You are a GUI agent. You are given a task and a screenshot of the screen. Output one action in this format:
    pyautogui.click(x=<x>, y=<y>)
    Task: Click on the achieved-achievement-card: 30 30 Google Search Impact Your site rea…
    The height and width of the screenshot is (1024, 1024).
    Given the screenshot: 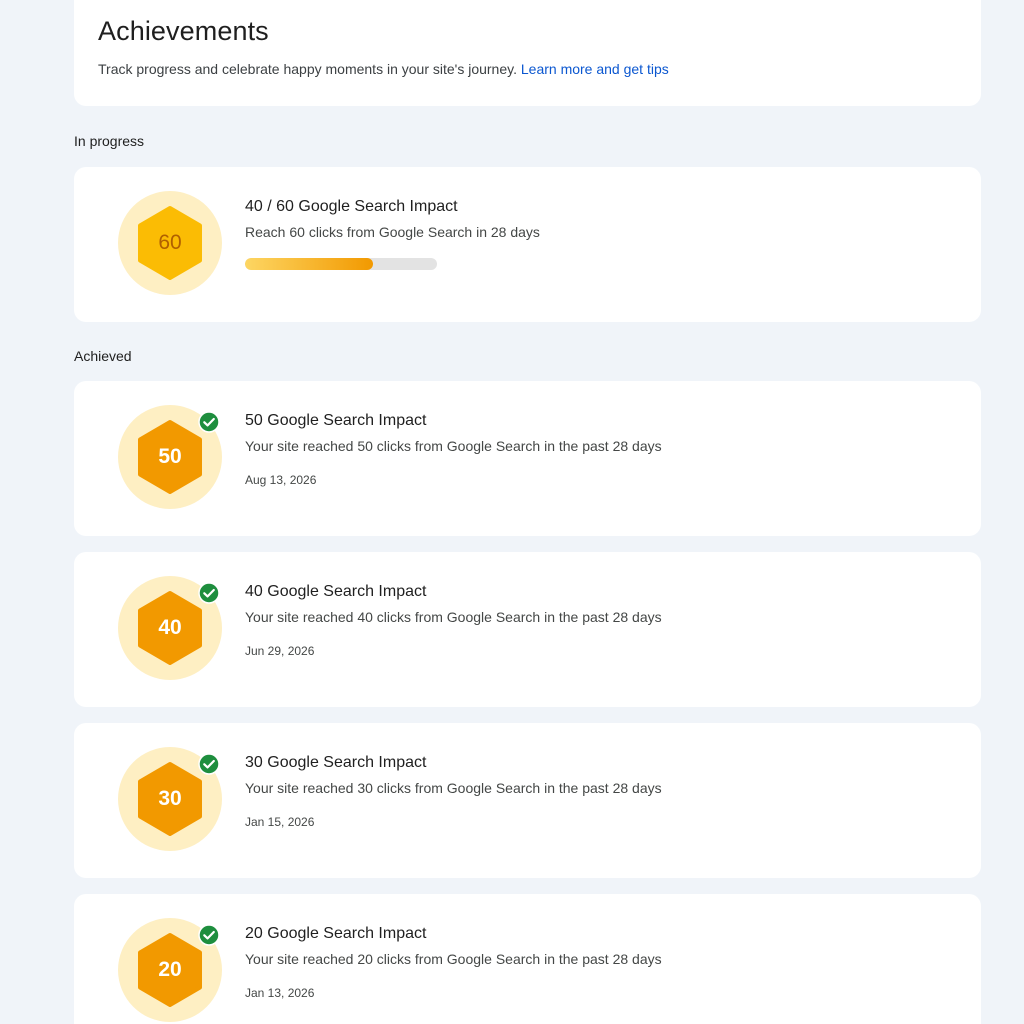 What is the action you would take?
    pyautogui.click(x=527, y=800)
    